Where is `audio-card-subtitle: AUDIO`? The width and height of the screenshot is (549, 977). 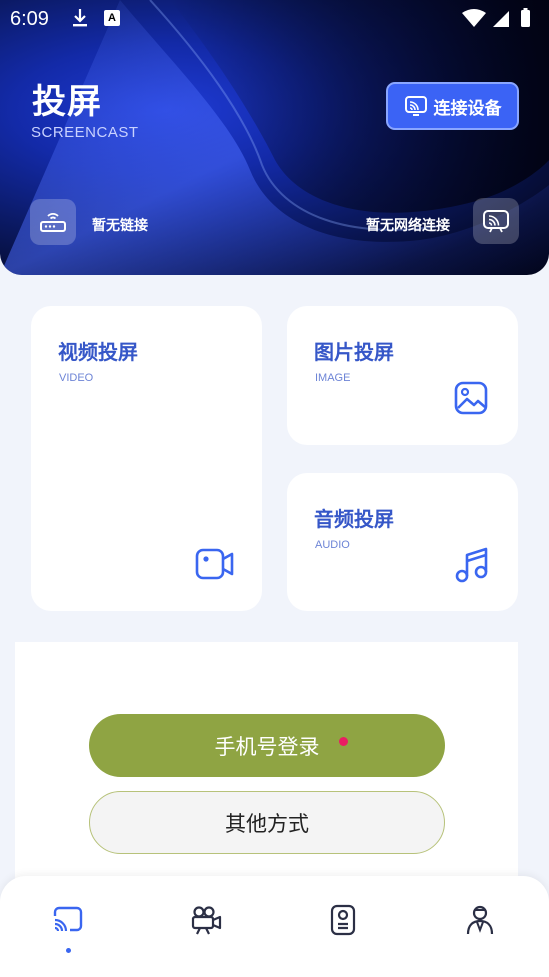 audio-card-subtitle: AUDIO is located at coordinates (332, 545).